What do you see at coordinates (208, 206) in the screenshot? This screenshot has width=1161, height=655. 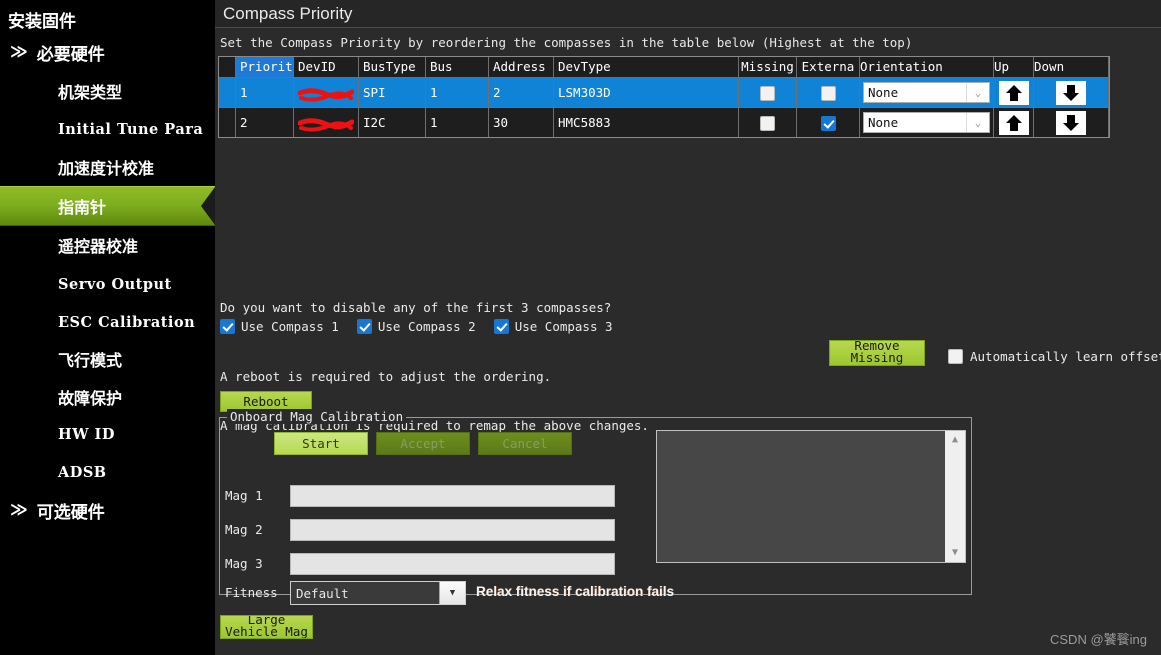 I see `selected-indicator-notch` at bounding box center [208, 206].